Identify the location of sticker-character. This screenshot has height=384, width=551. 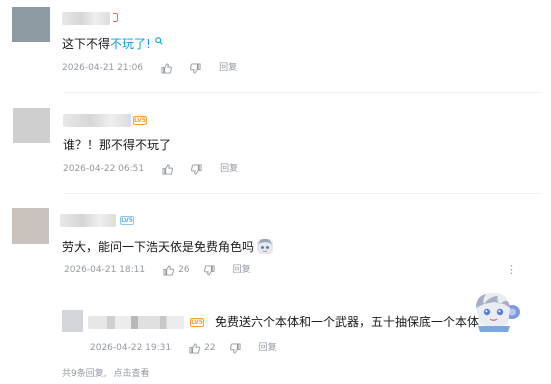
(498, 312).